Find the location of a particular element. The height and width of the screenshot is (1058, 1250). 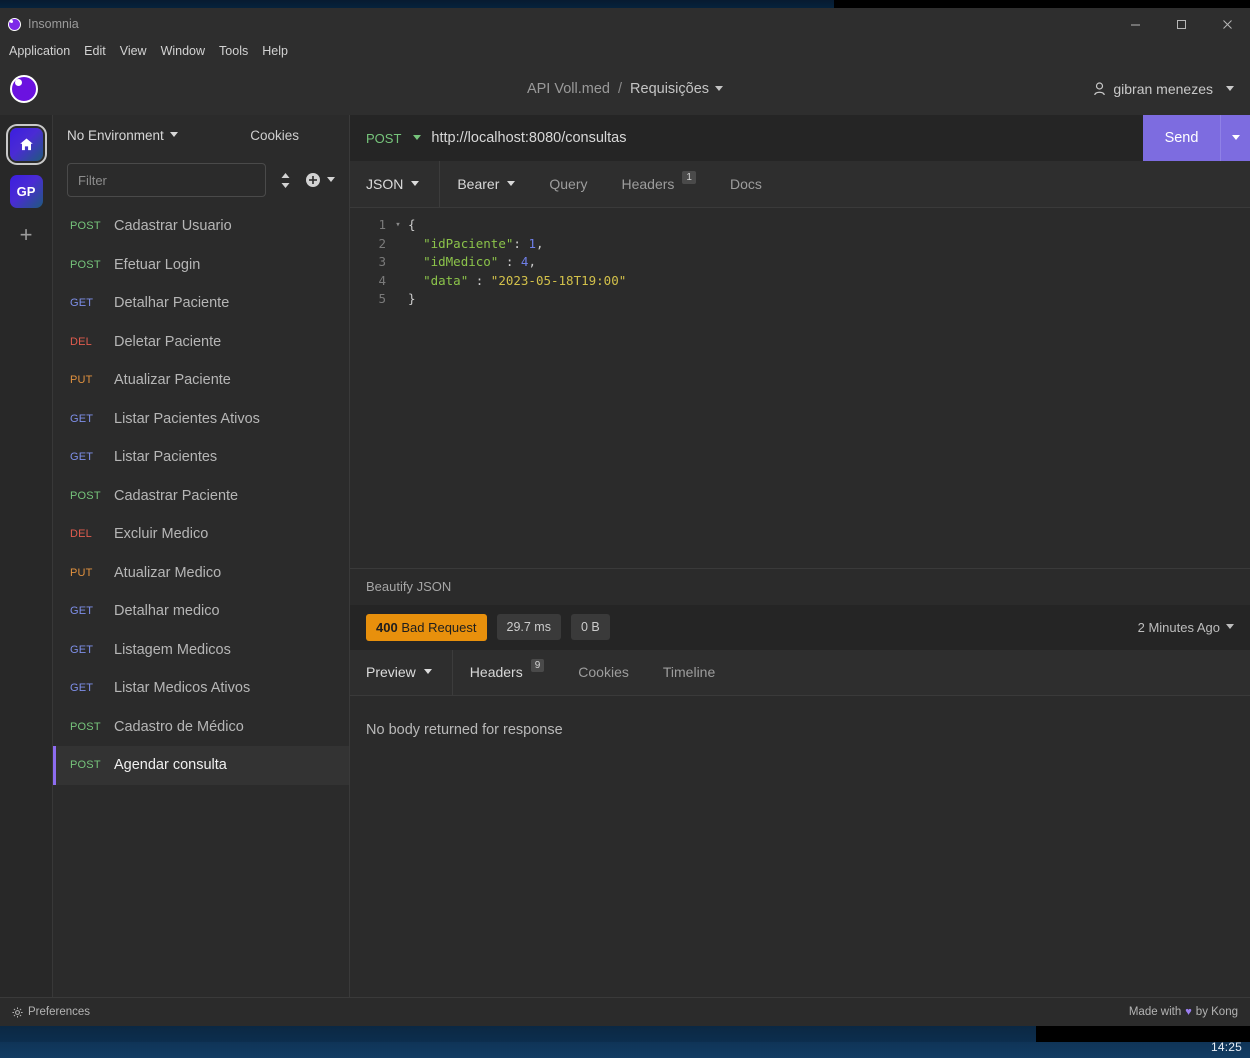

line-number: 5 is located at coordinates (382, 299).